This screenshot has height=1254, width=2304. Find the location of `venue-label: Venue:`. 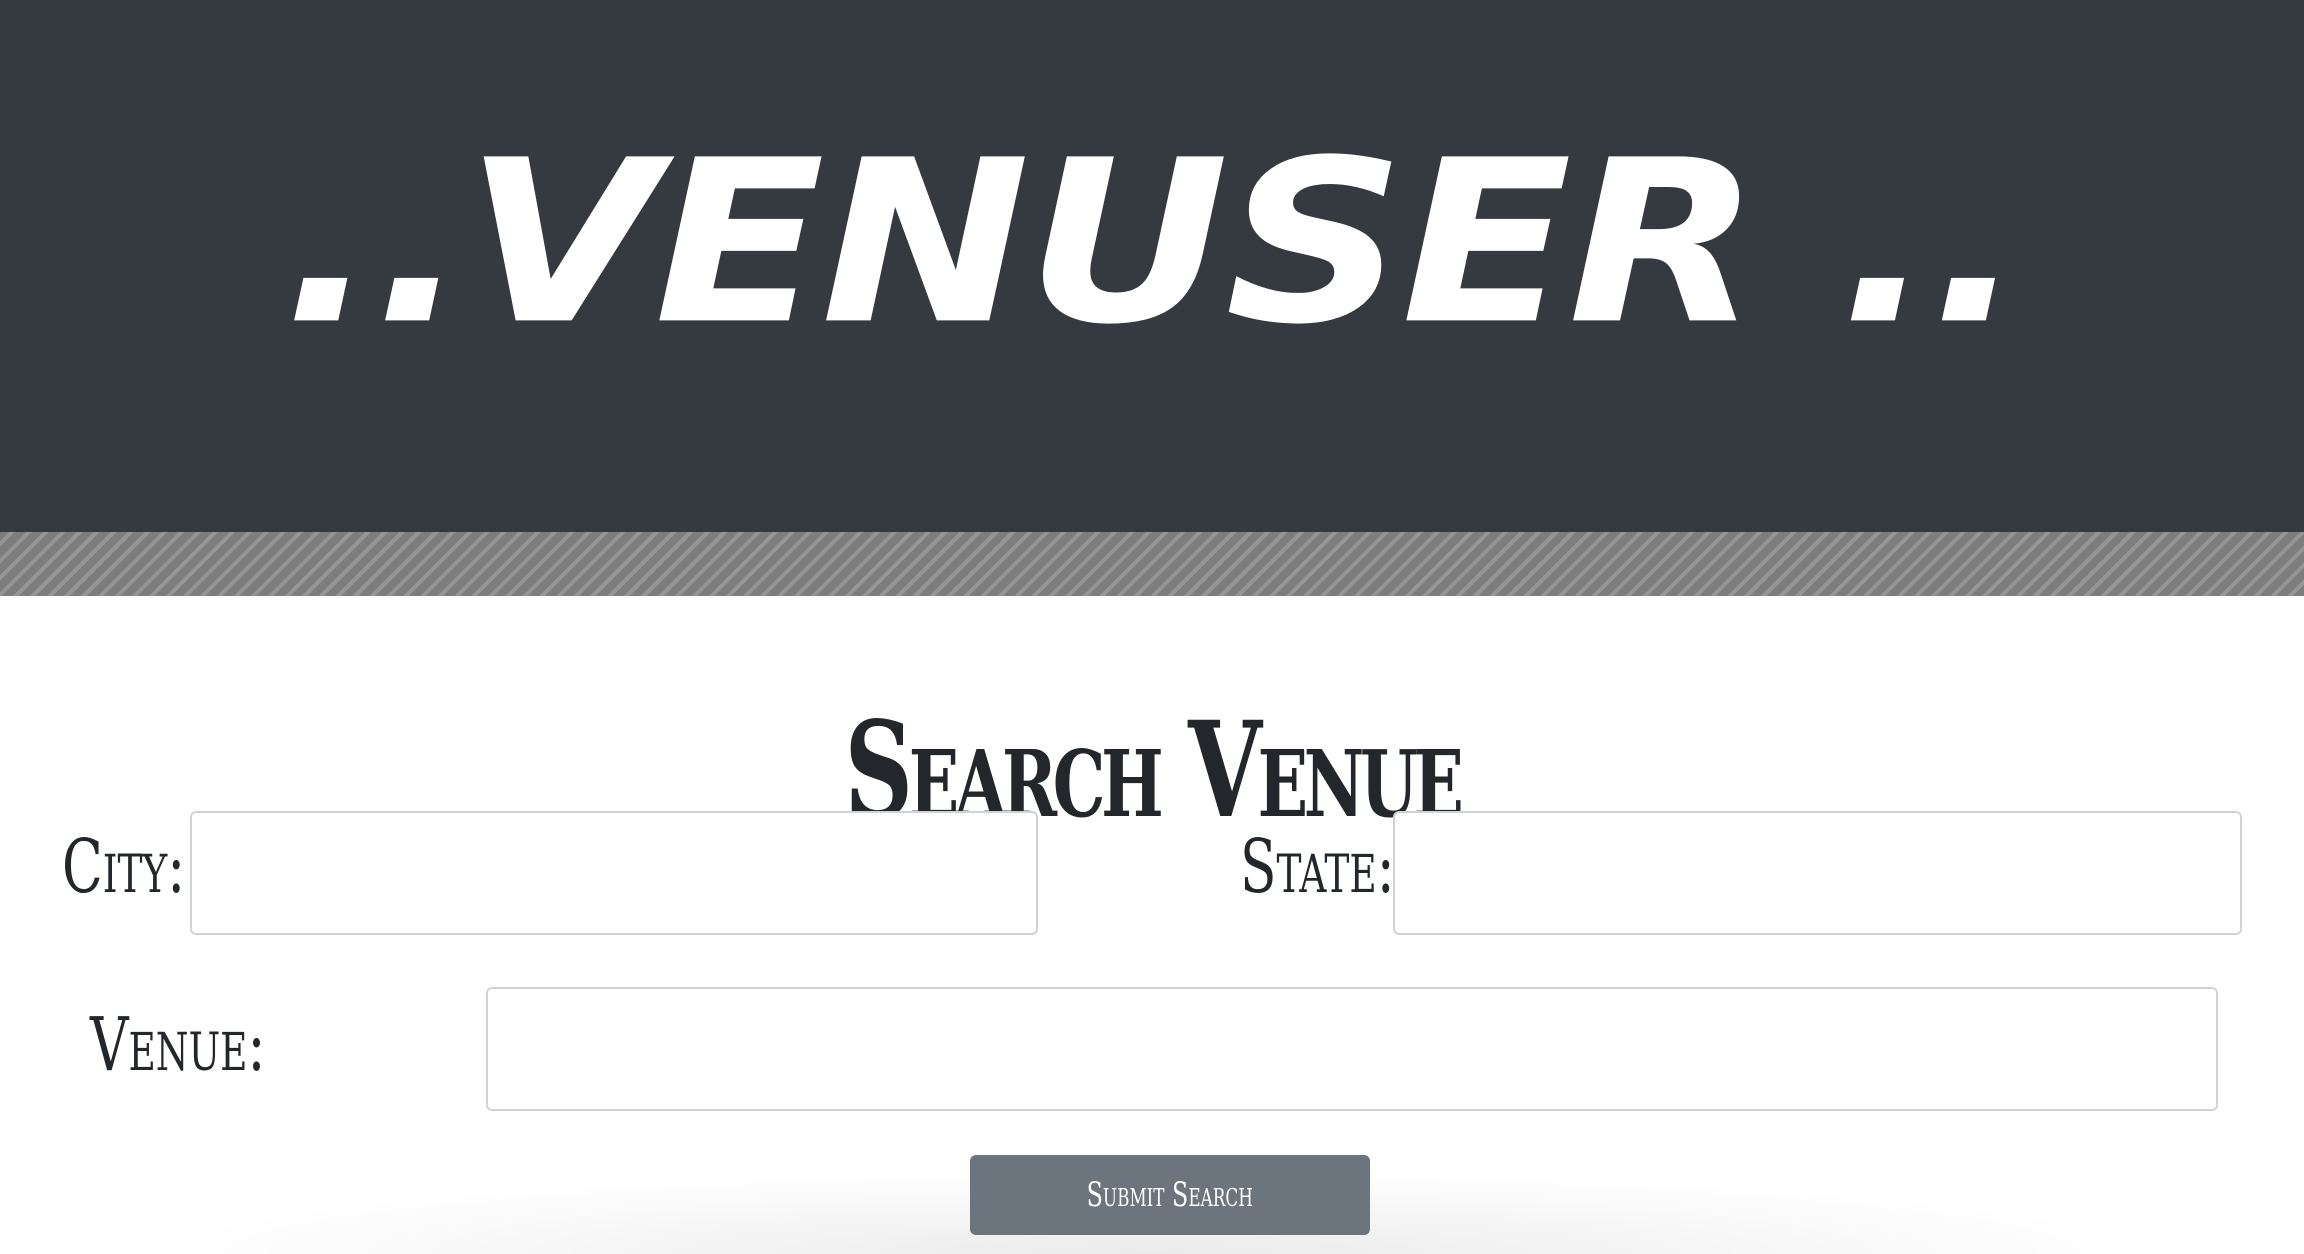

venue-label: Venue: is located at coordinates (178, 1045).